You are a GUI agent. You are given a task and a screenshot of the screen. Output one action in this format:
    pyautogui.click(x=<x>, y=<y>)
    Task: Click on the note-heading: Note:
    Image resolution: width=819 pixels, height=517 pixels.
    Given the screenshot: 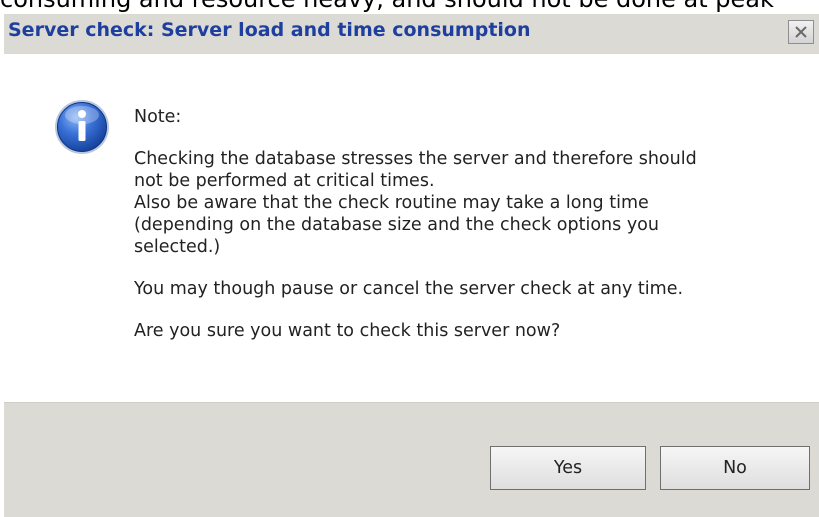 What is the action you would take?
    pyautogui.click(x=158, y=117)
    